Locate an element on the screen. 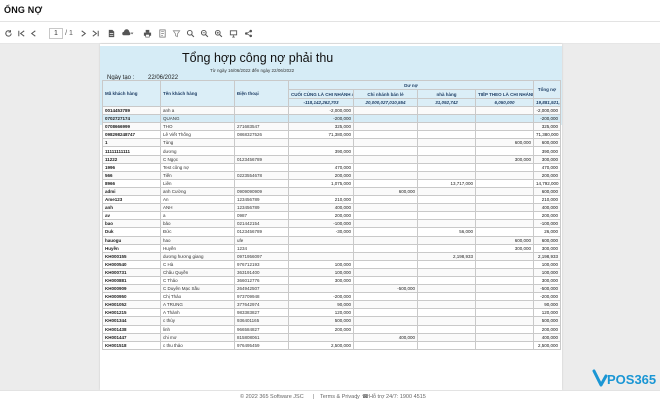 Image resolution: width=660 pixels, height=404 pixels. customer-name-cell: Châu Quyền is located at coordinates (197, 272).